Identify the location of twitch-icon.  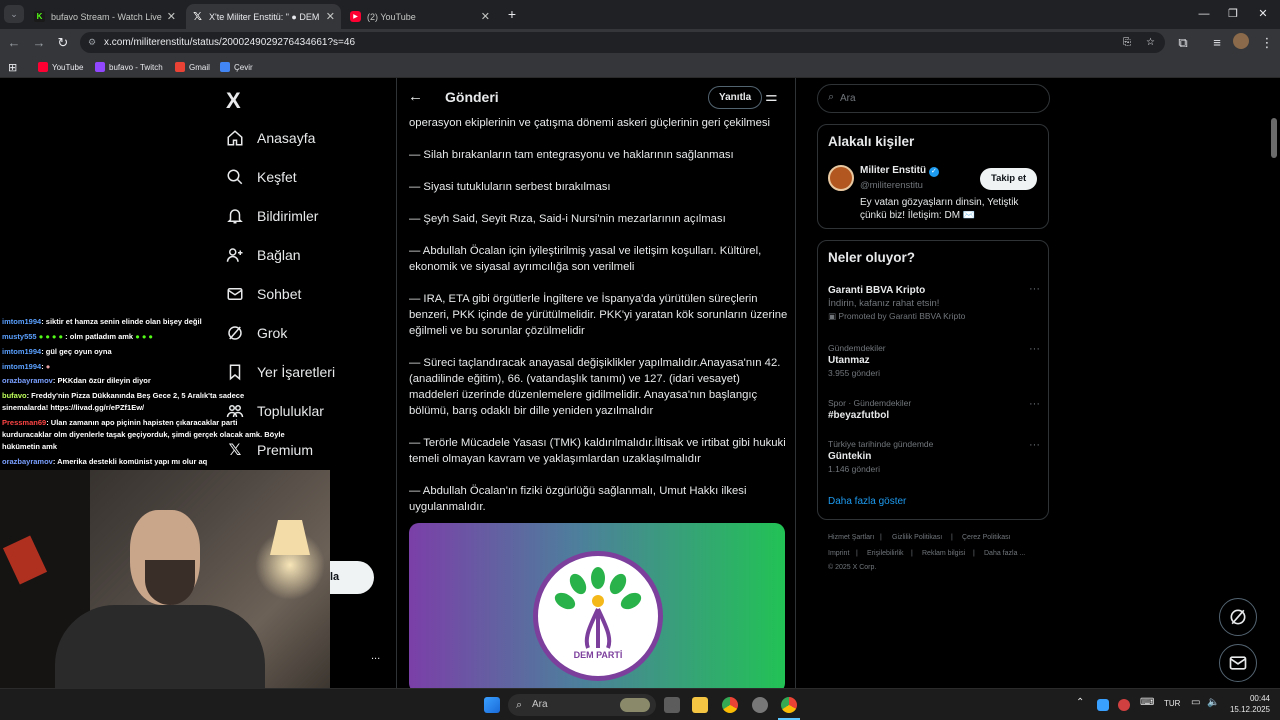
(100, 67).